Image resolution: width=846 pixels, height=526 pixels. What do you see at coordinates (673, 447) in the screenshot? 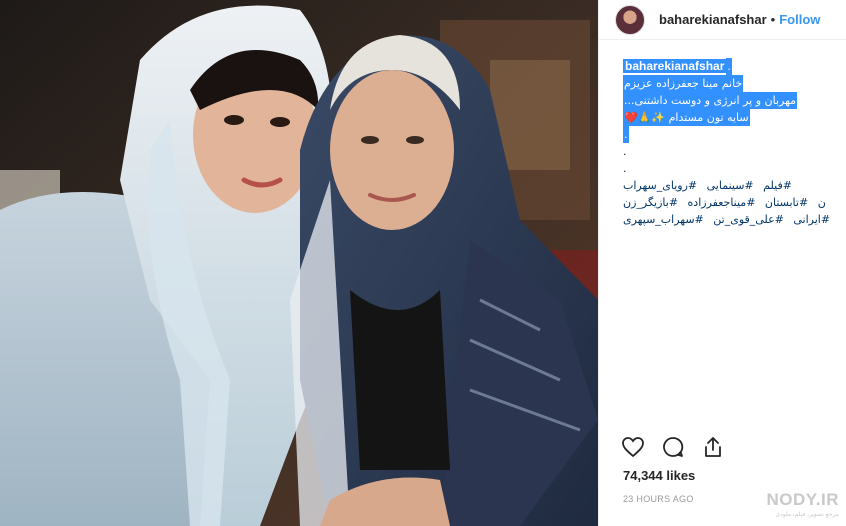
I see `comment-icon` at bounding box center [673, 447].